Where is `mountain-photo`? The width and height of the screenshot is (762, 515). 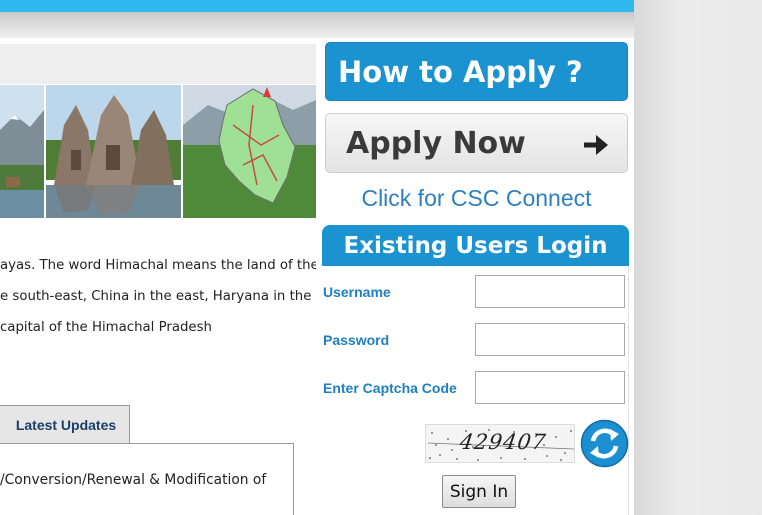 mountain-photo is located at coordinates (22, 151).